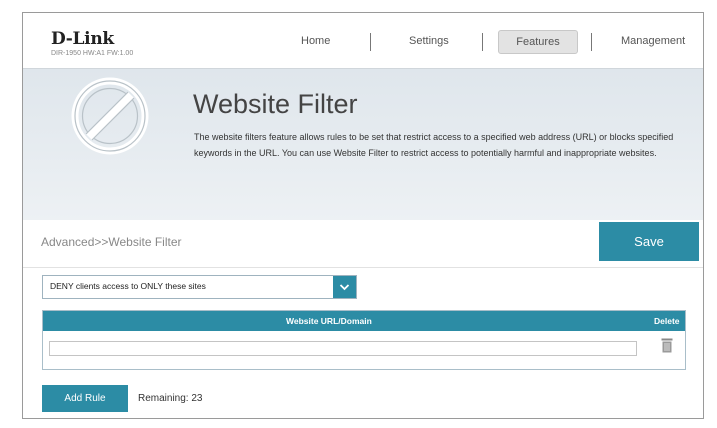 The image size is (717, 428). I want to click on chevron-down-icon, so click(344, 287).